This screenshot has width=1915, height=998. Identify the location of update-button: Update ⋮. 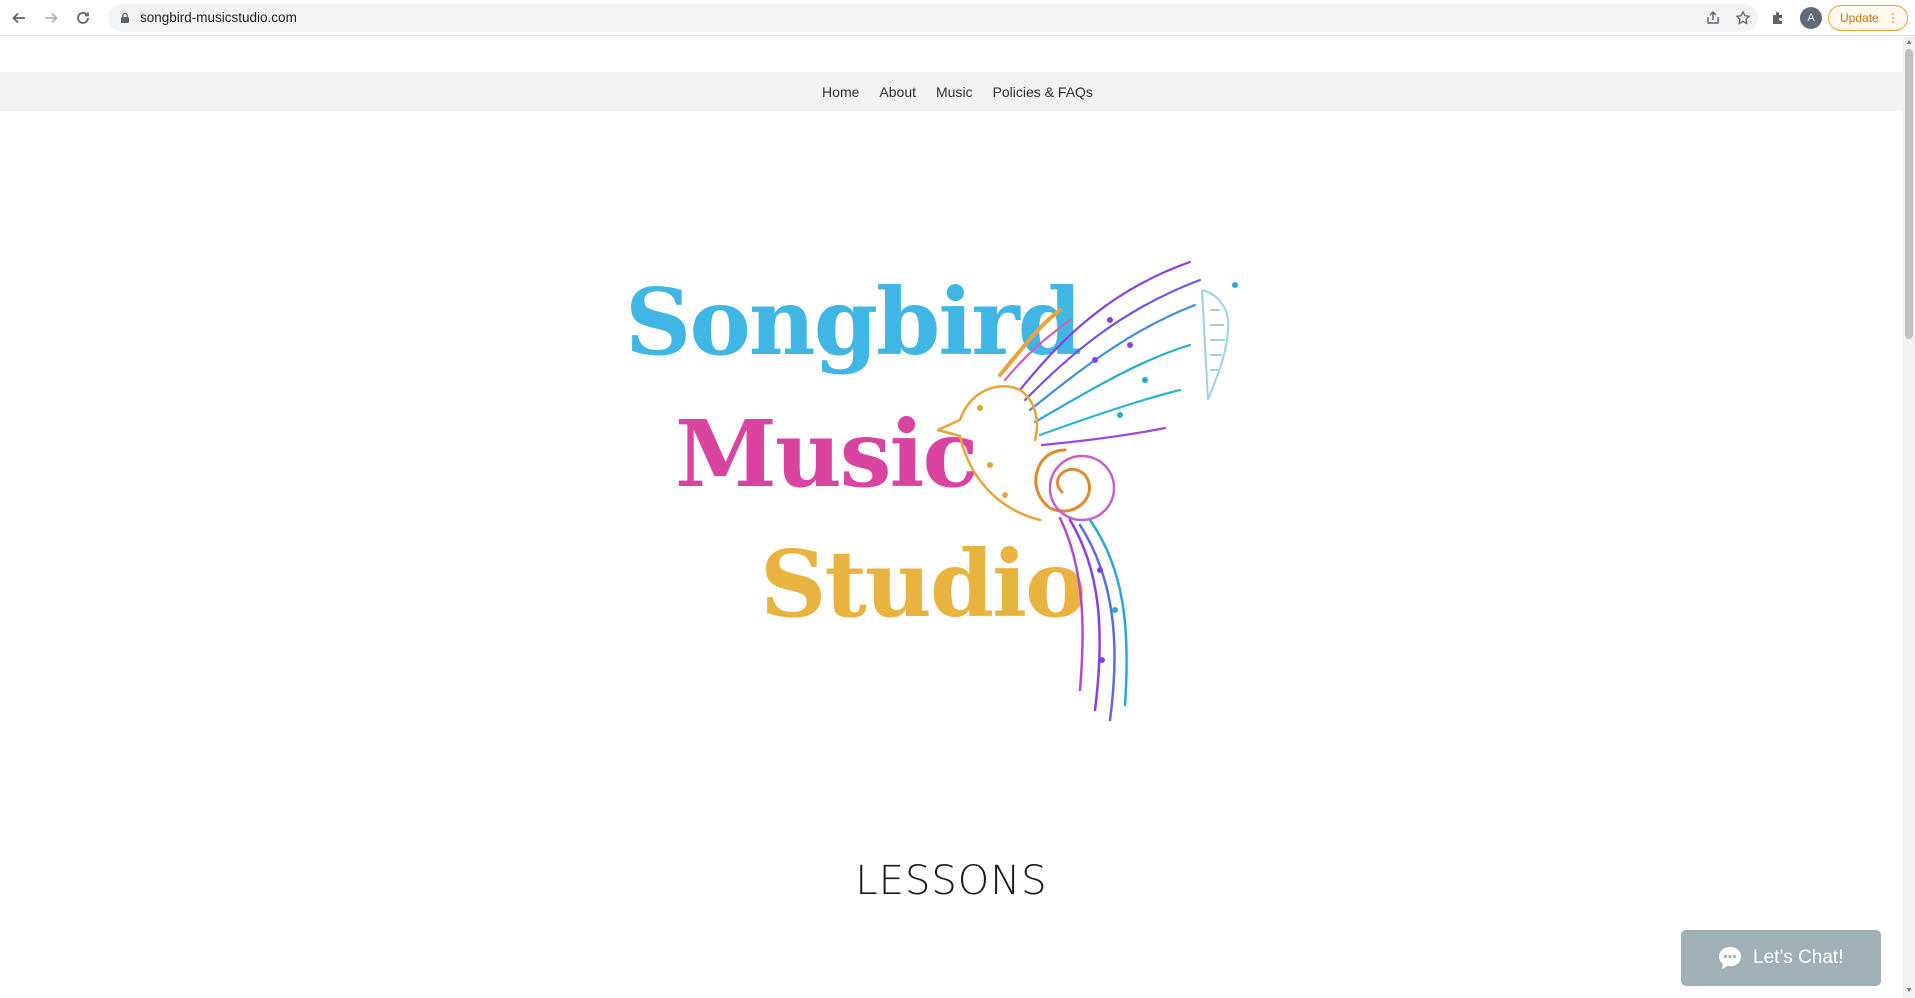
(1868, 18).